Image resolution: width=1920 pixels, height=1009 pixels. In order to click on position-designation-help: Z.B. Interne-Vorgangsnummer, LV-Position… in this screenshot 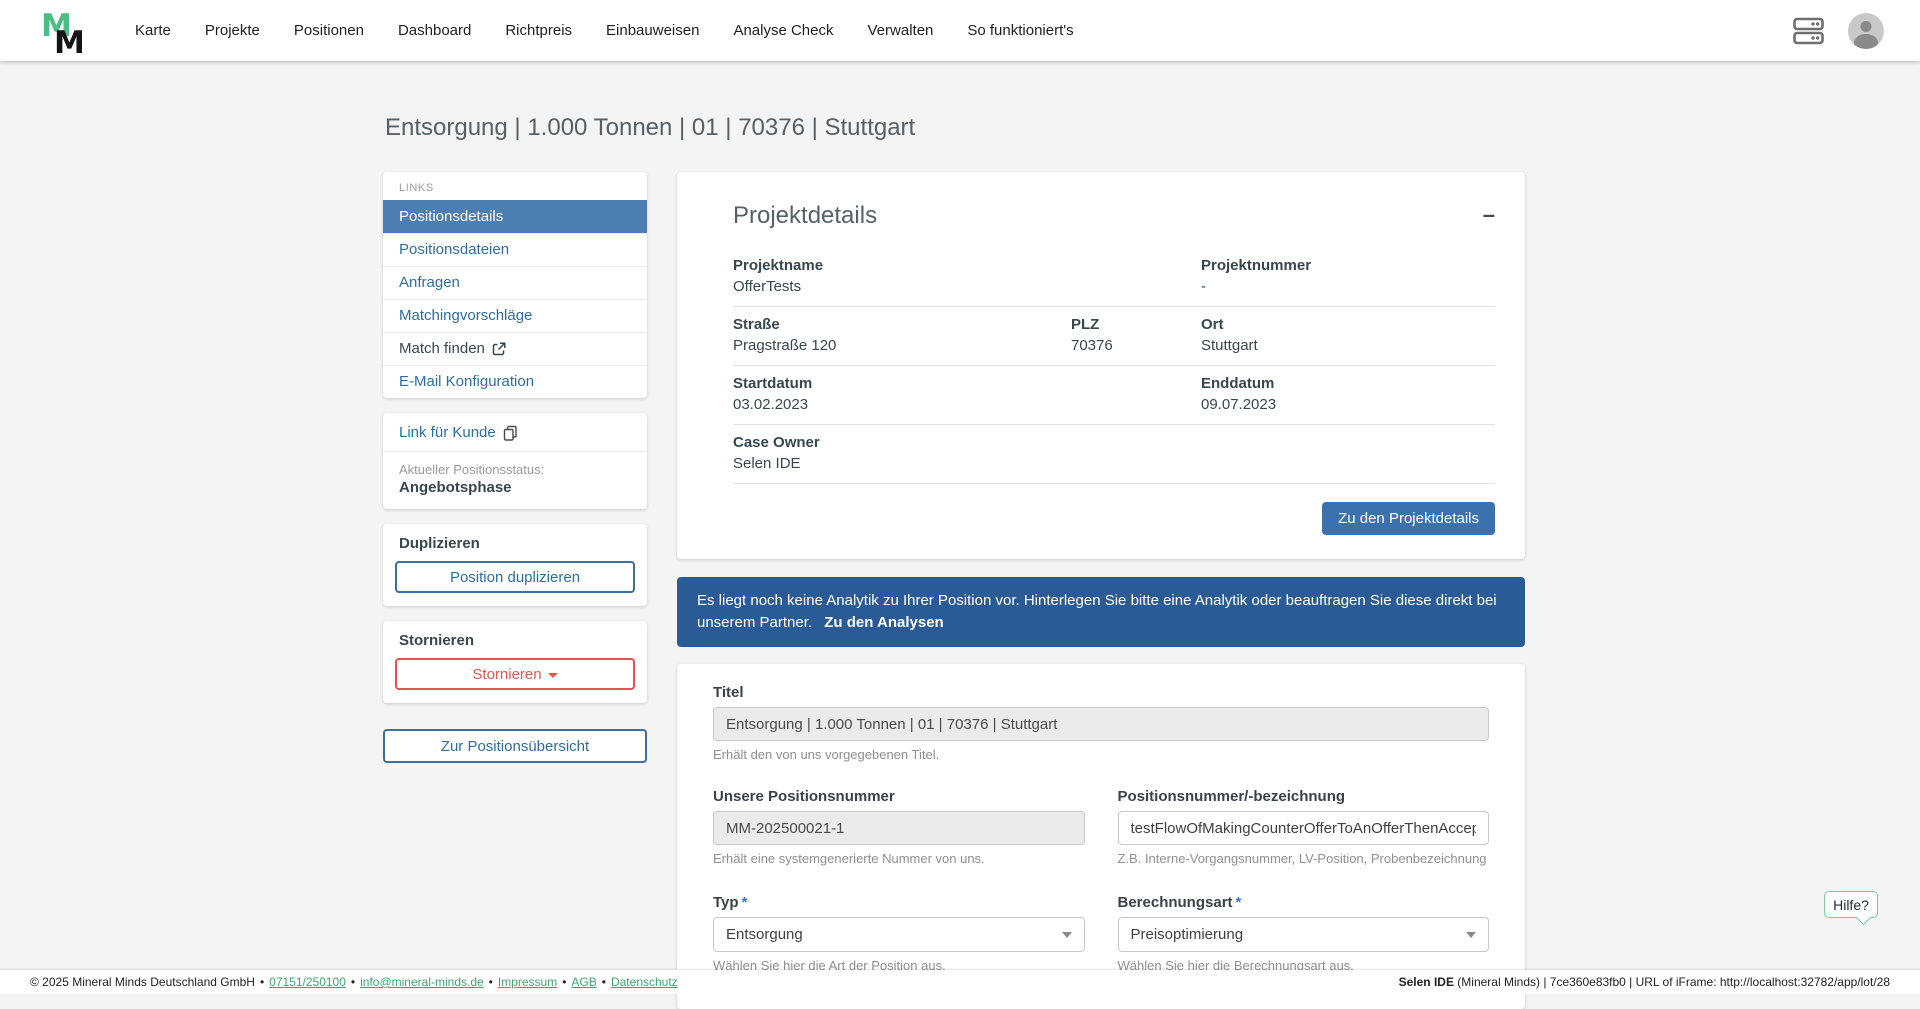, I will do `click(1302, 858)`.